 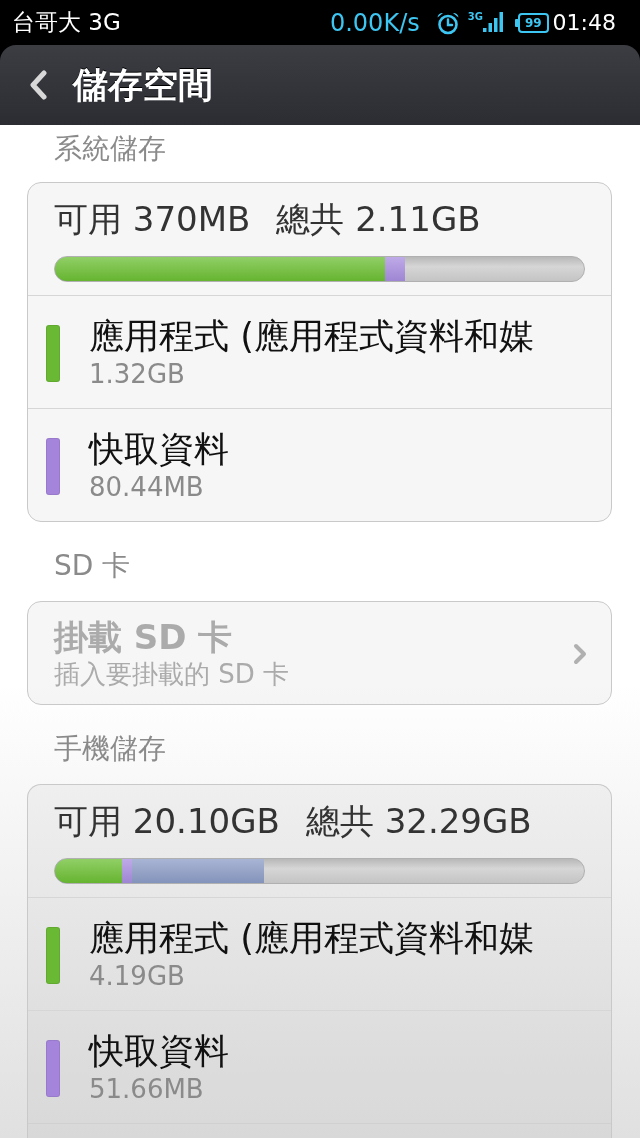 What do you see at coordinates (580, 654) in the screenshot?
I see `chevron-right-icon` at bounding box center [580, 654].